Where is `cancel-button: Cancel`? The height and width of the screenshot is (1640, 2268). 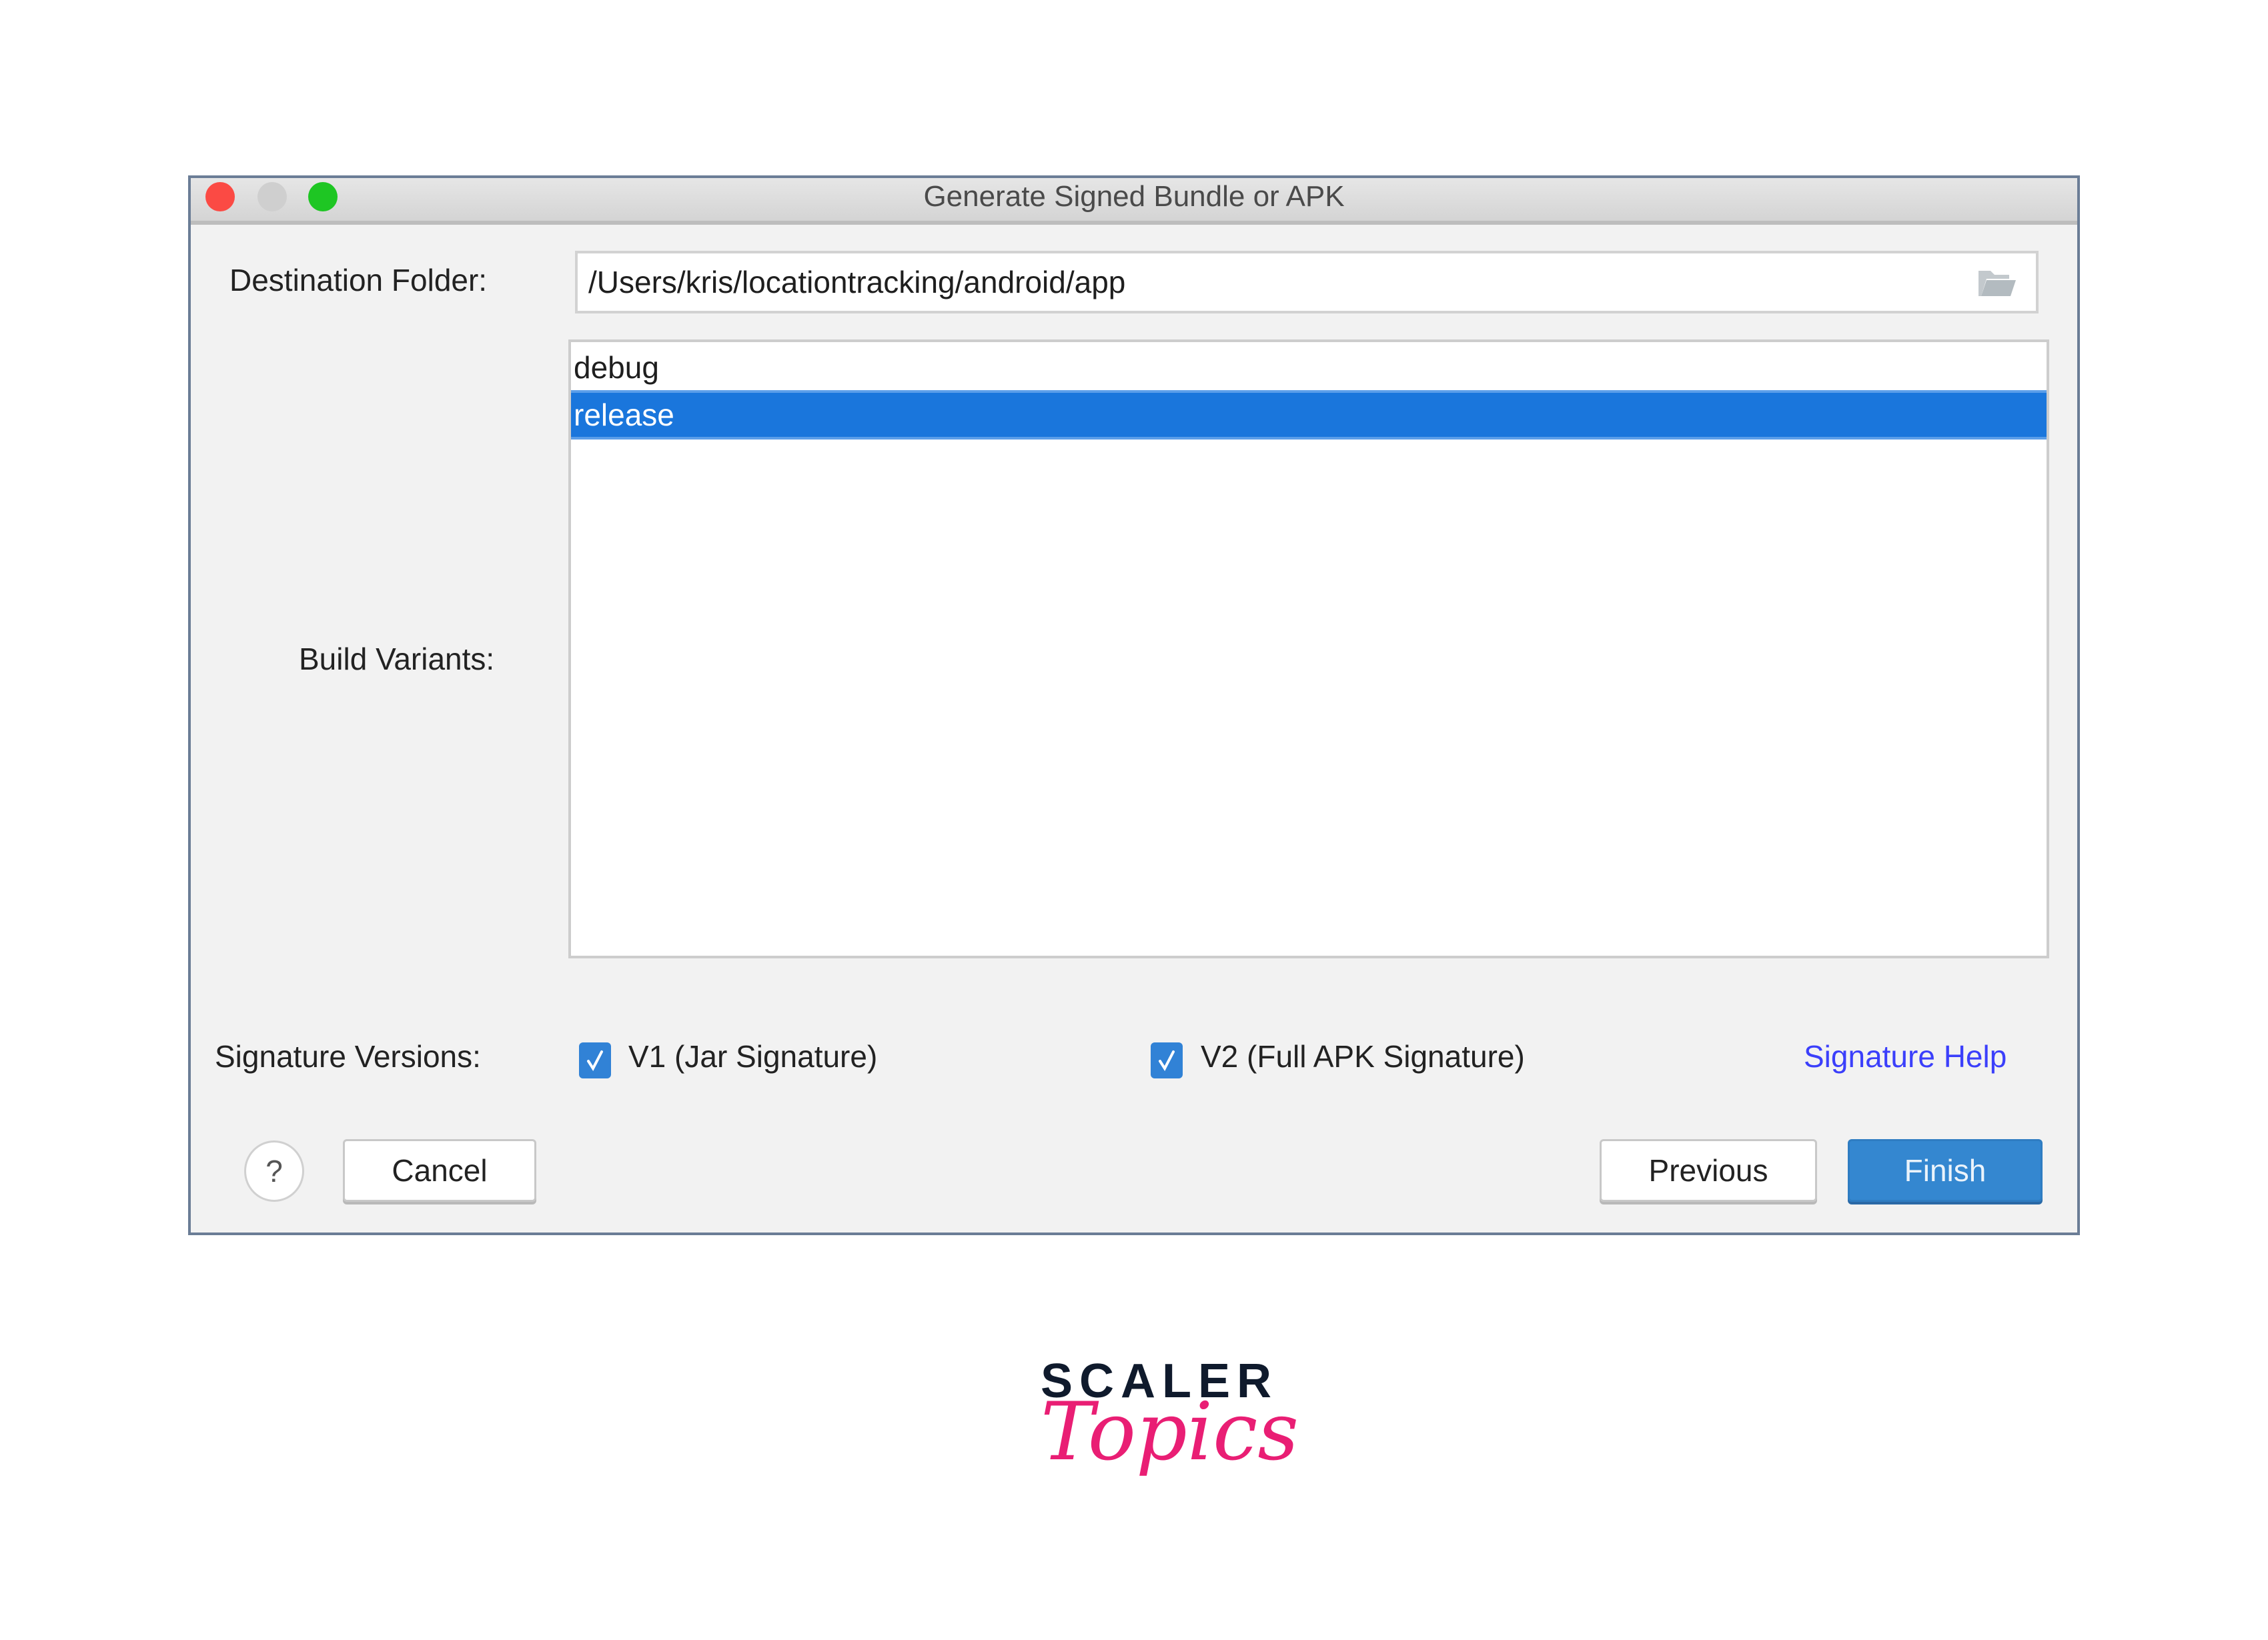
cancel-button: Cancel is located at coordinates (439, 1171).